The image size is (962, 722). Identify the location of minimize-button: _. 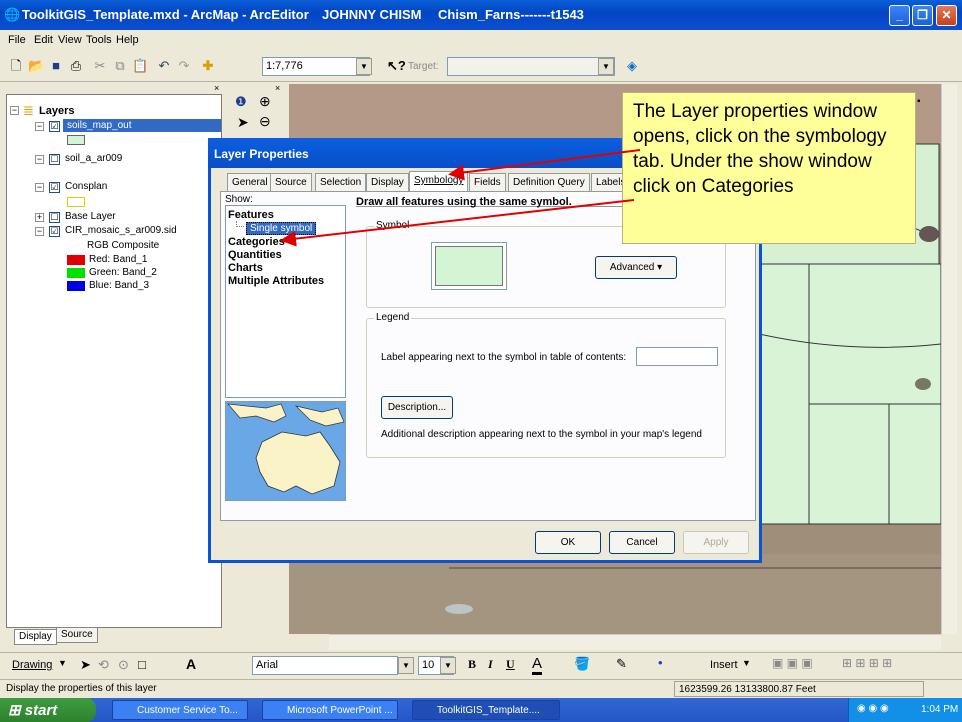
(899, 15).